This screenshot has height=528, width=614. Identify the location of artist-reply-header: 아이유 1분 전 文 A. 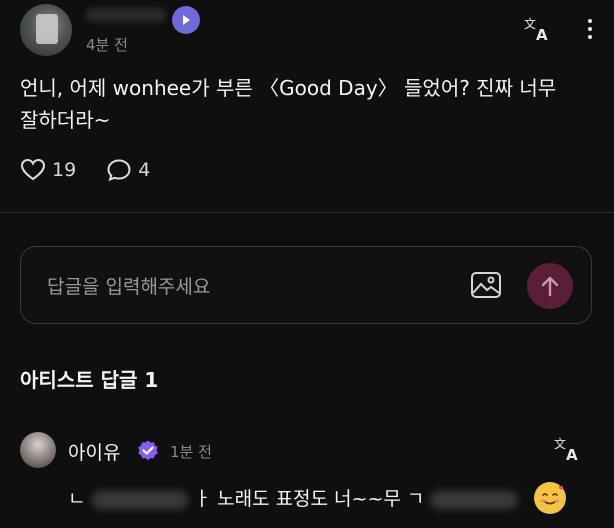
(307, 450).